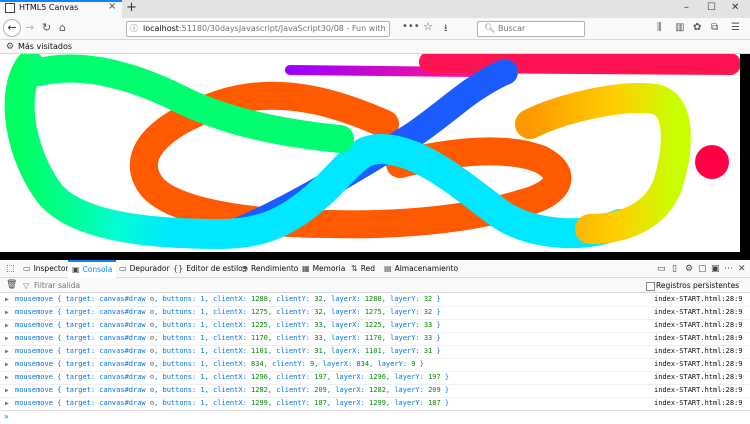 This screenshot has width=750, height=424. Describe the element at coordinates (702, 269) in the screenshot. I see `dock-side-icon: ▢` at that location.